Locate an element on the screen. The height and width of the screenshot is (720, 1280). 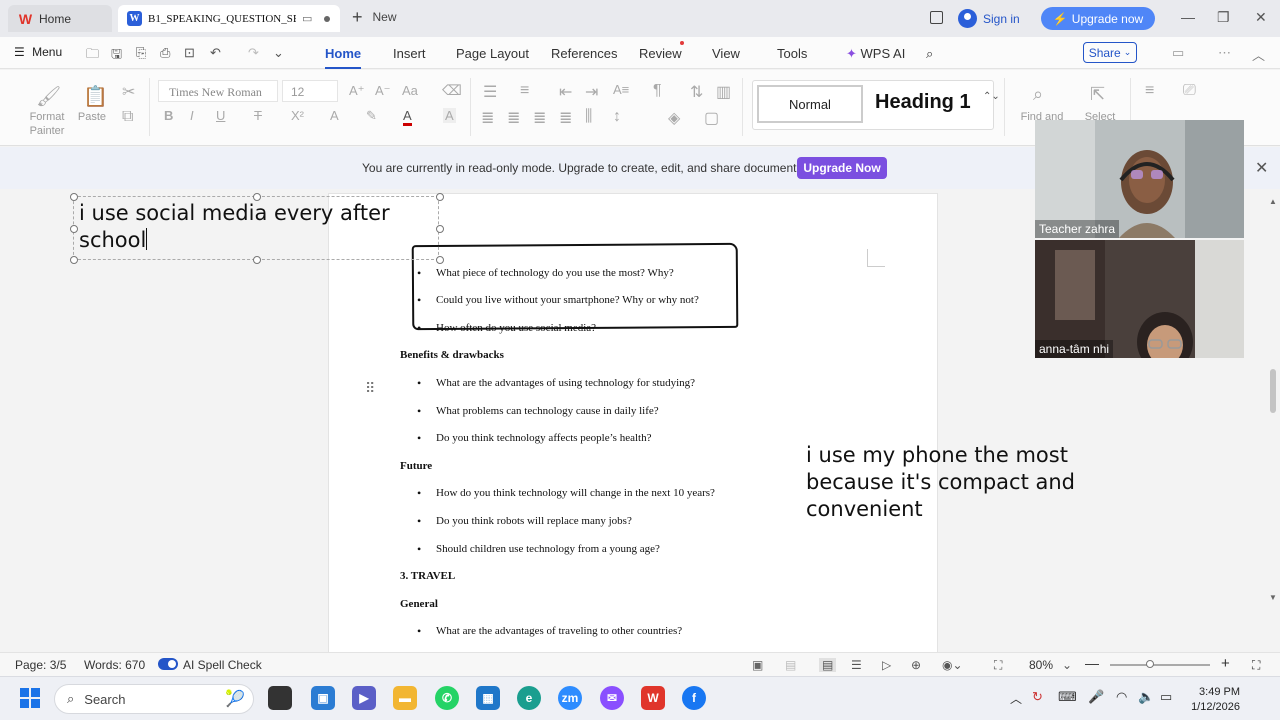
shading-icon: ◈ is located at coordinates (674, 118).